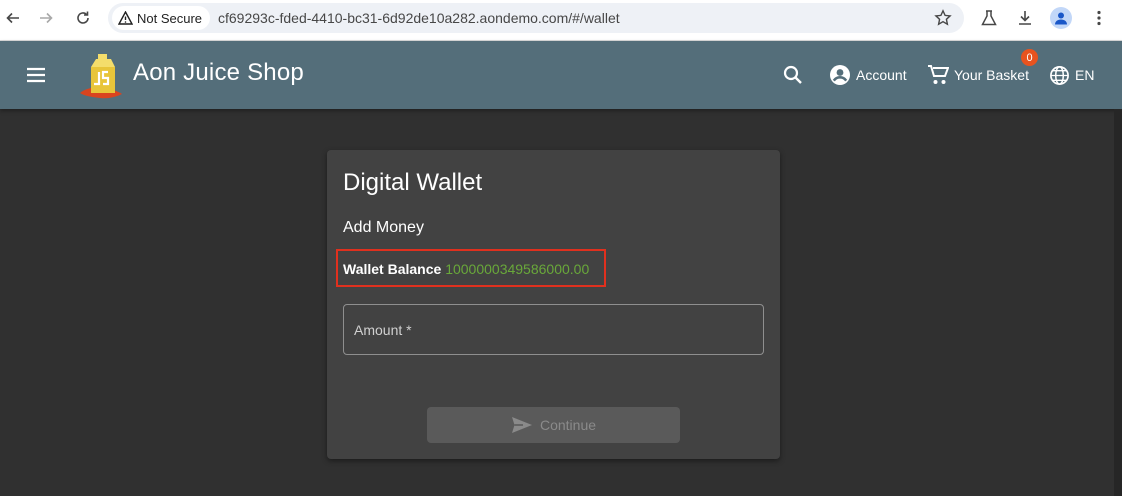  Describe the element at coordinates (938, 74) in the screenshot. I see `shopping-cart-icon` at that location.